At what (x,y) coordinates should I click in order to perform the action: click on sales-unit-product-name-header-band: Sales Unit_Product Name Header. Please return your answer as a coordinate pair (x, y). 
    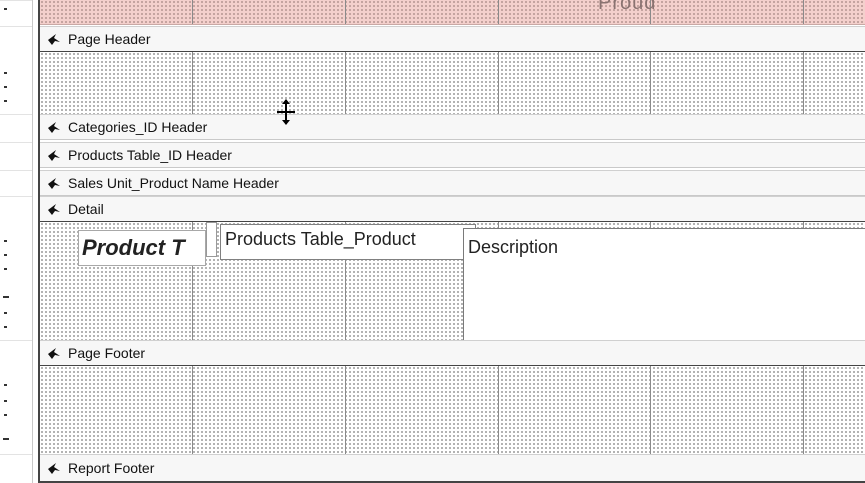
    Looking at the image, I should click on (452, 183).